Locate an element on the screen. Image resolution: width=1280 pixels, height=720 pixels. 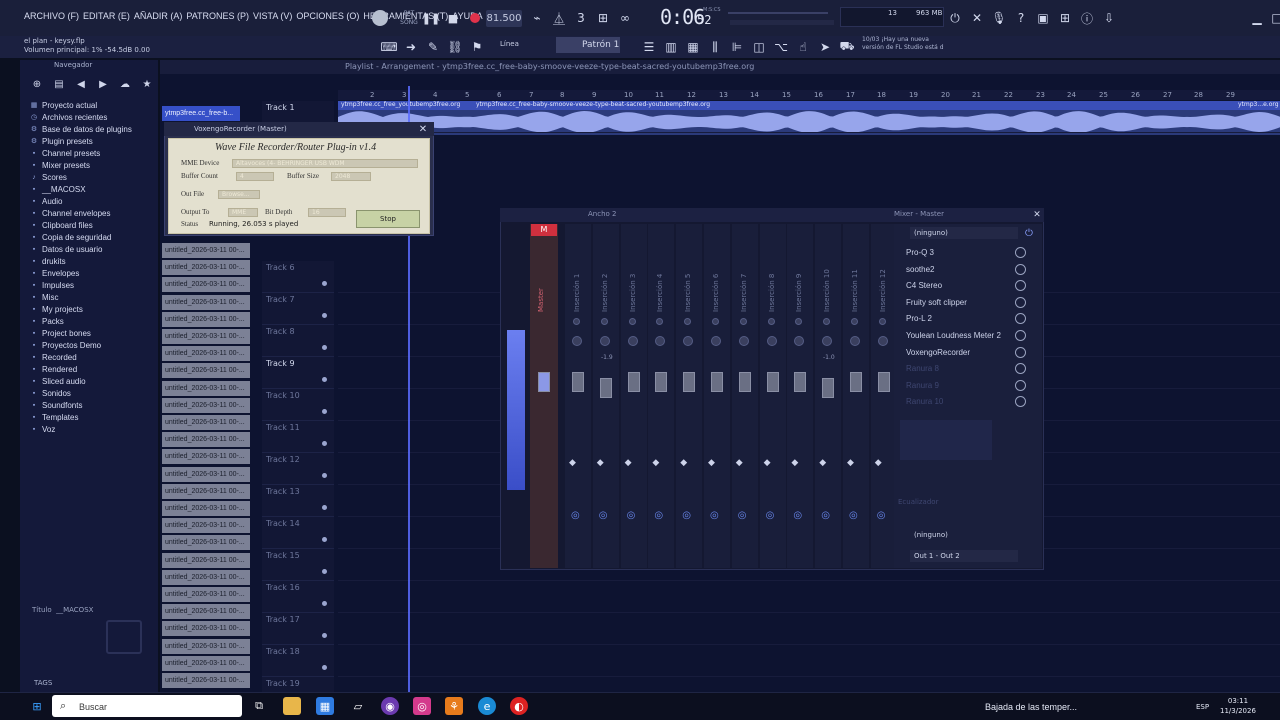
mixer-view-icon: ⫼ is located at coordinates (715, 47).